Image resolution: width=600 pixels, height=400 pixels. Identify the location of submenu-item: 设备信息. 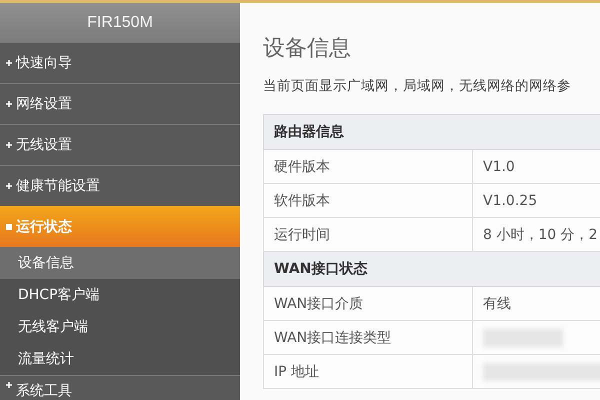
(120, 263).